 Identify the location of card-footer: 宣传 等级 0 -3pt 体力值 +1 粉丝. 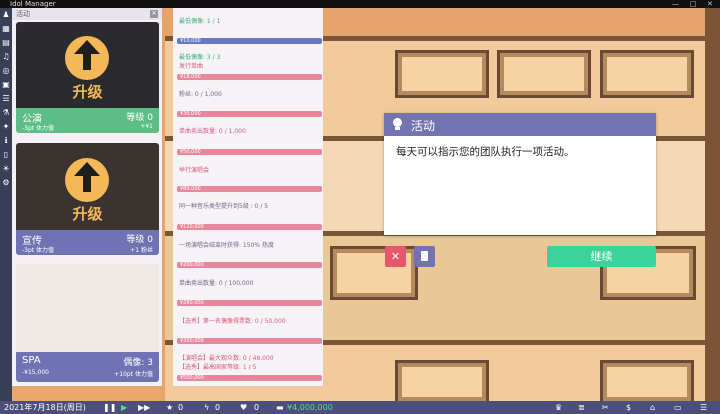
(87, 242).